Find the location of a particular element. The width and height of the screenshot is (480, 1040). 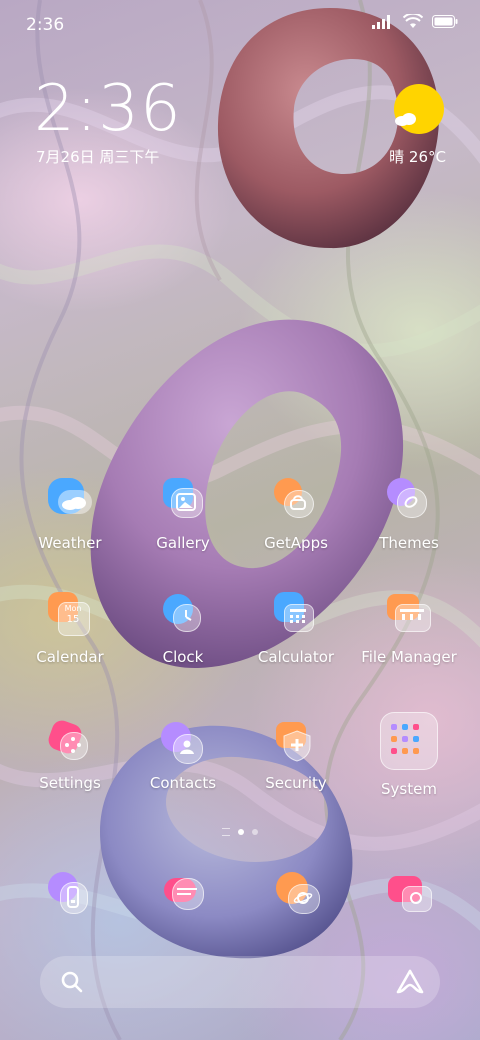

wifi-icon is located at coordinates (413, 21).